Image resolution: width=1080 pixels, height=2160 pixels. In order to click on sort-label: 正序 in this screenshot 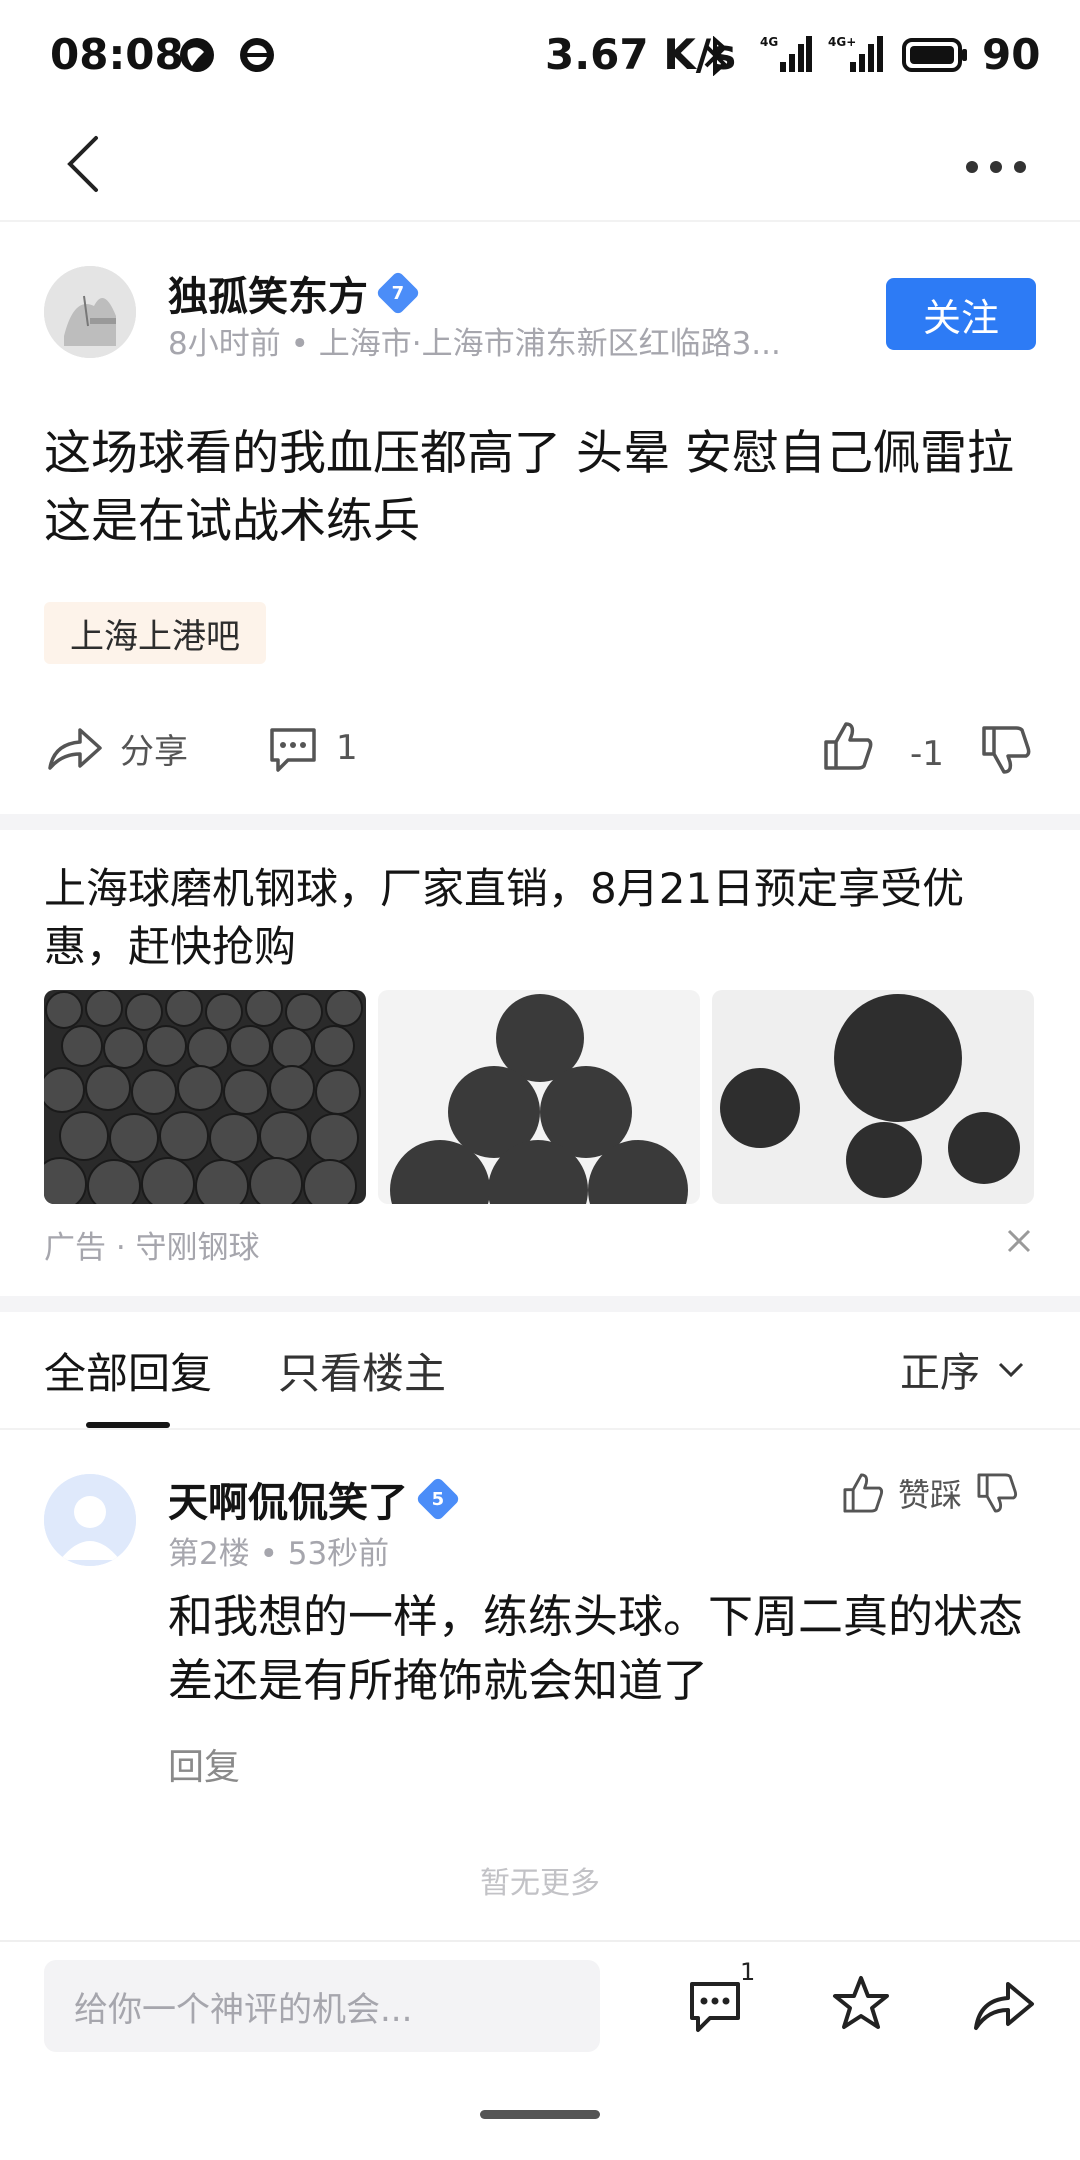, I will do `click(940, 1373)`.